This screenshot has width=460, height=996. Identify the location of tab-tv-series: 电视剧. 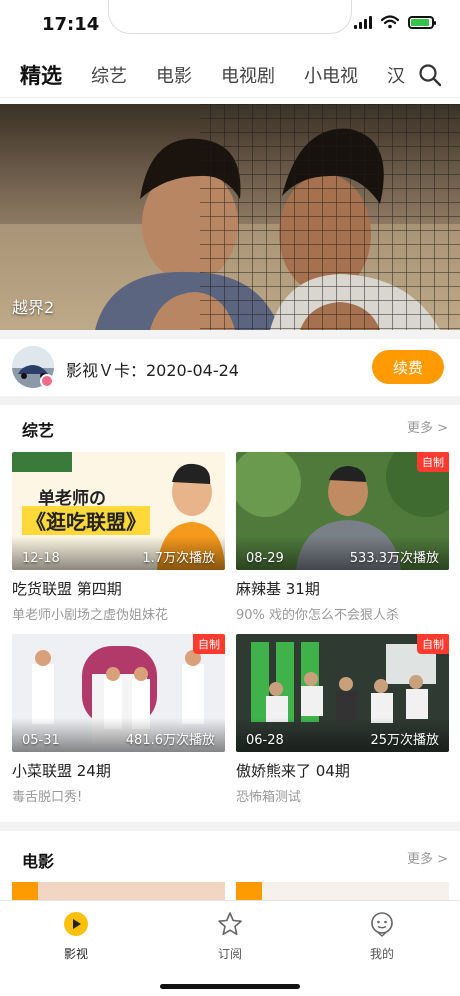
(248, 75).